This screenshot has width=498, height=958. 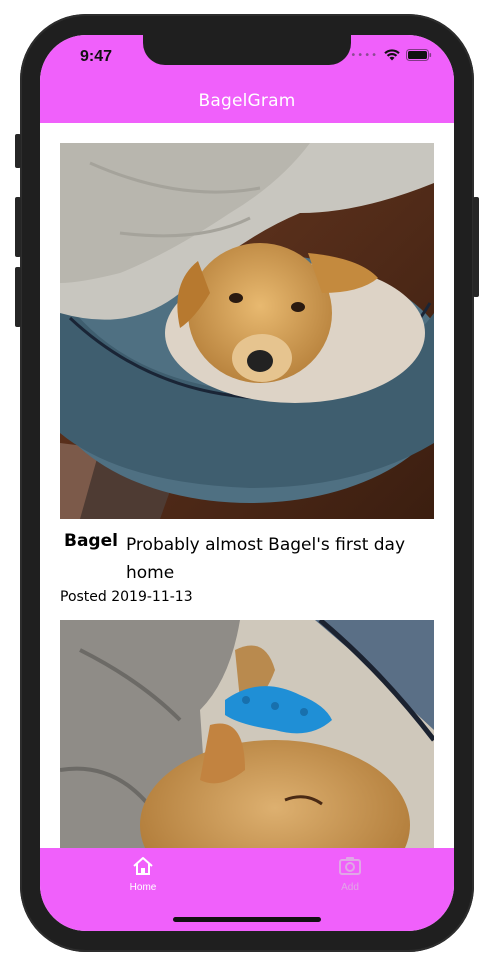 What do you see at coordinates (476, 247) in the screenshot?
I see `power-button` at bounding box center [476, 247].